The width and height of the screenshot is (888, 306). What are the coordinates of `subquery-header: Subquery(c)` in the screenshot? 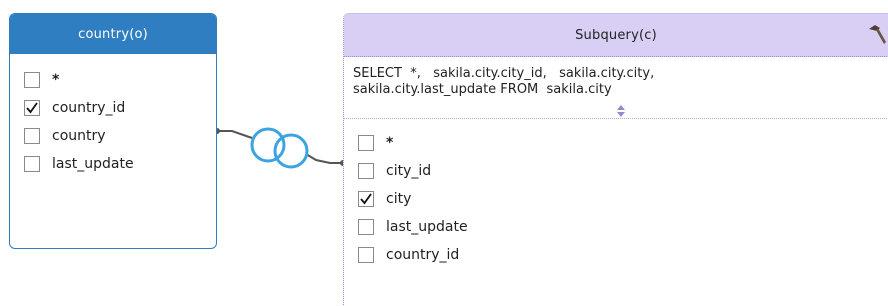 It's located at (616, 35).